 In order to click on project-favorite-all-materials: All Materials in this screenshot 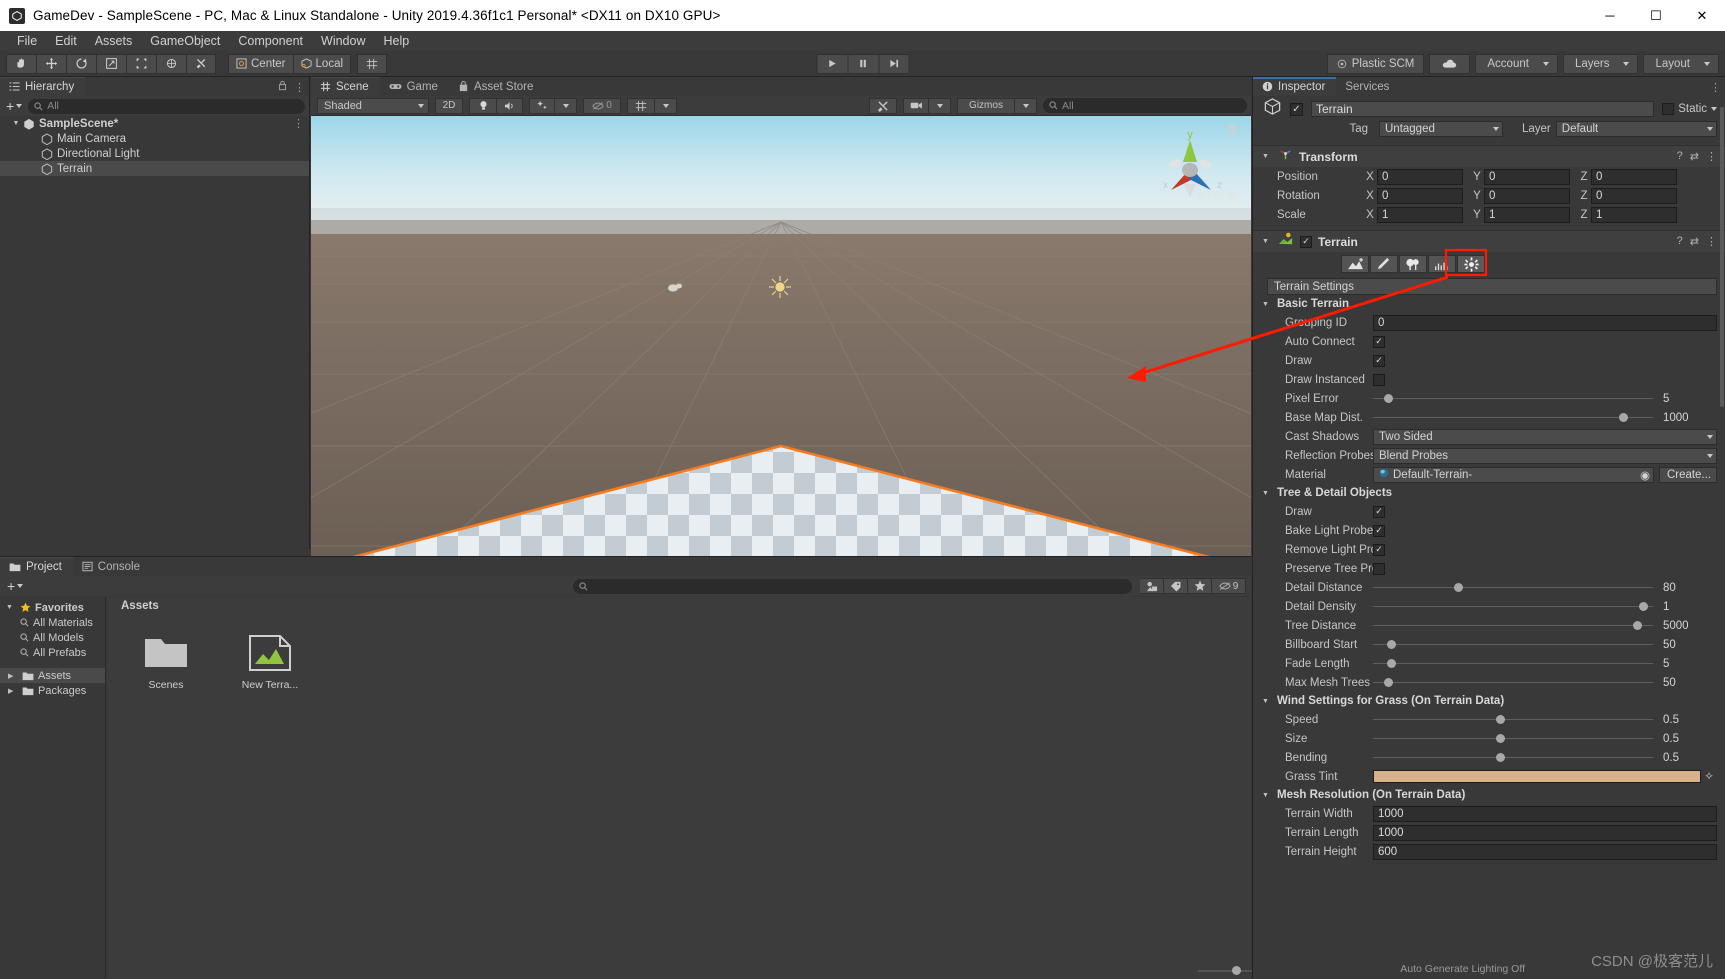, I will do `click(52, 622)`.